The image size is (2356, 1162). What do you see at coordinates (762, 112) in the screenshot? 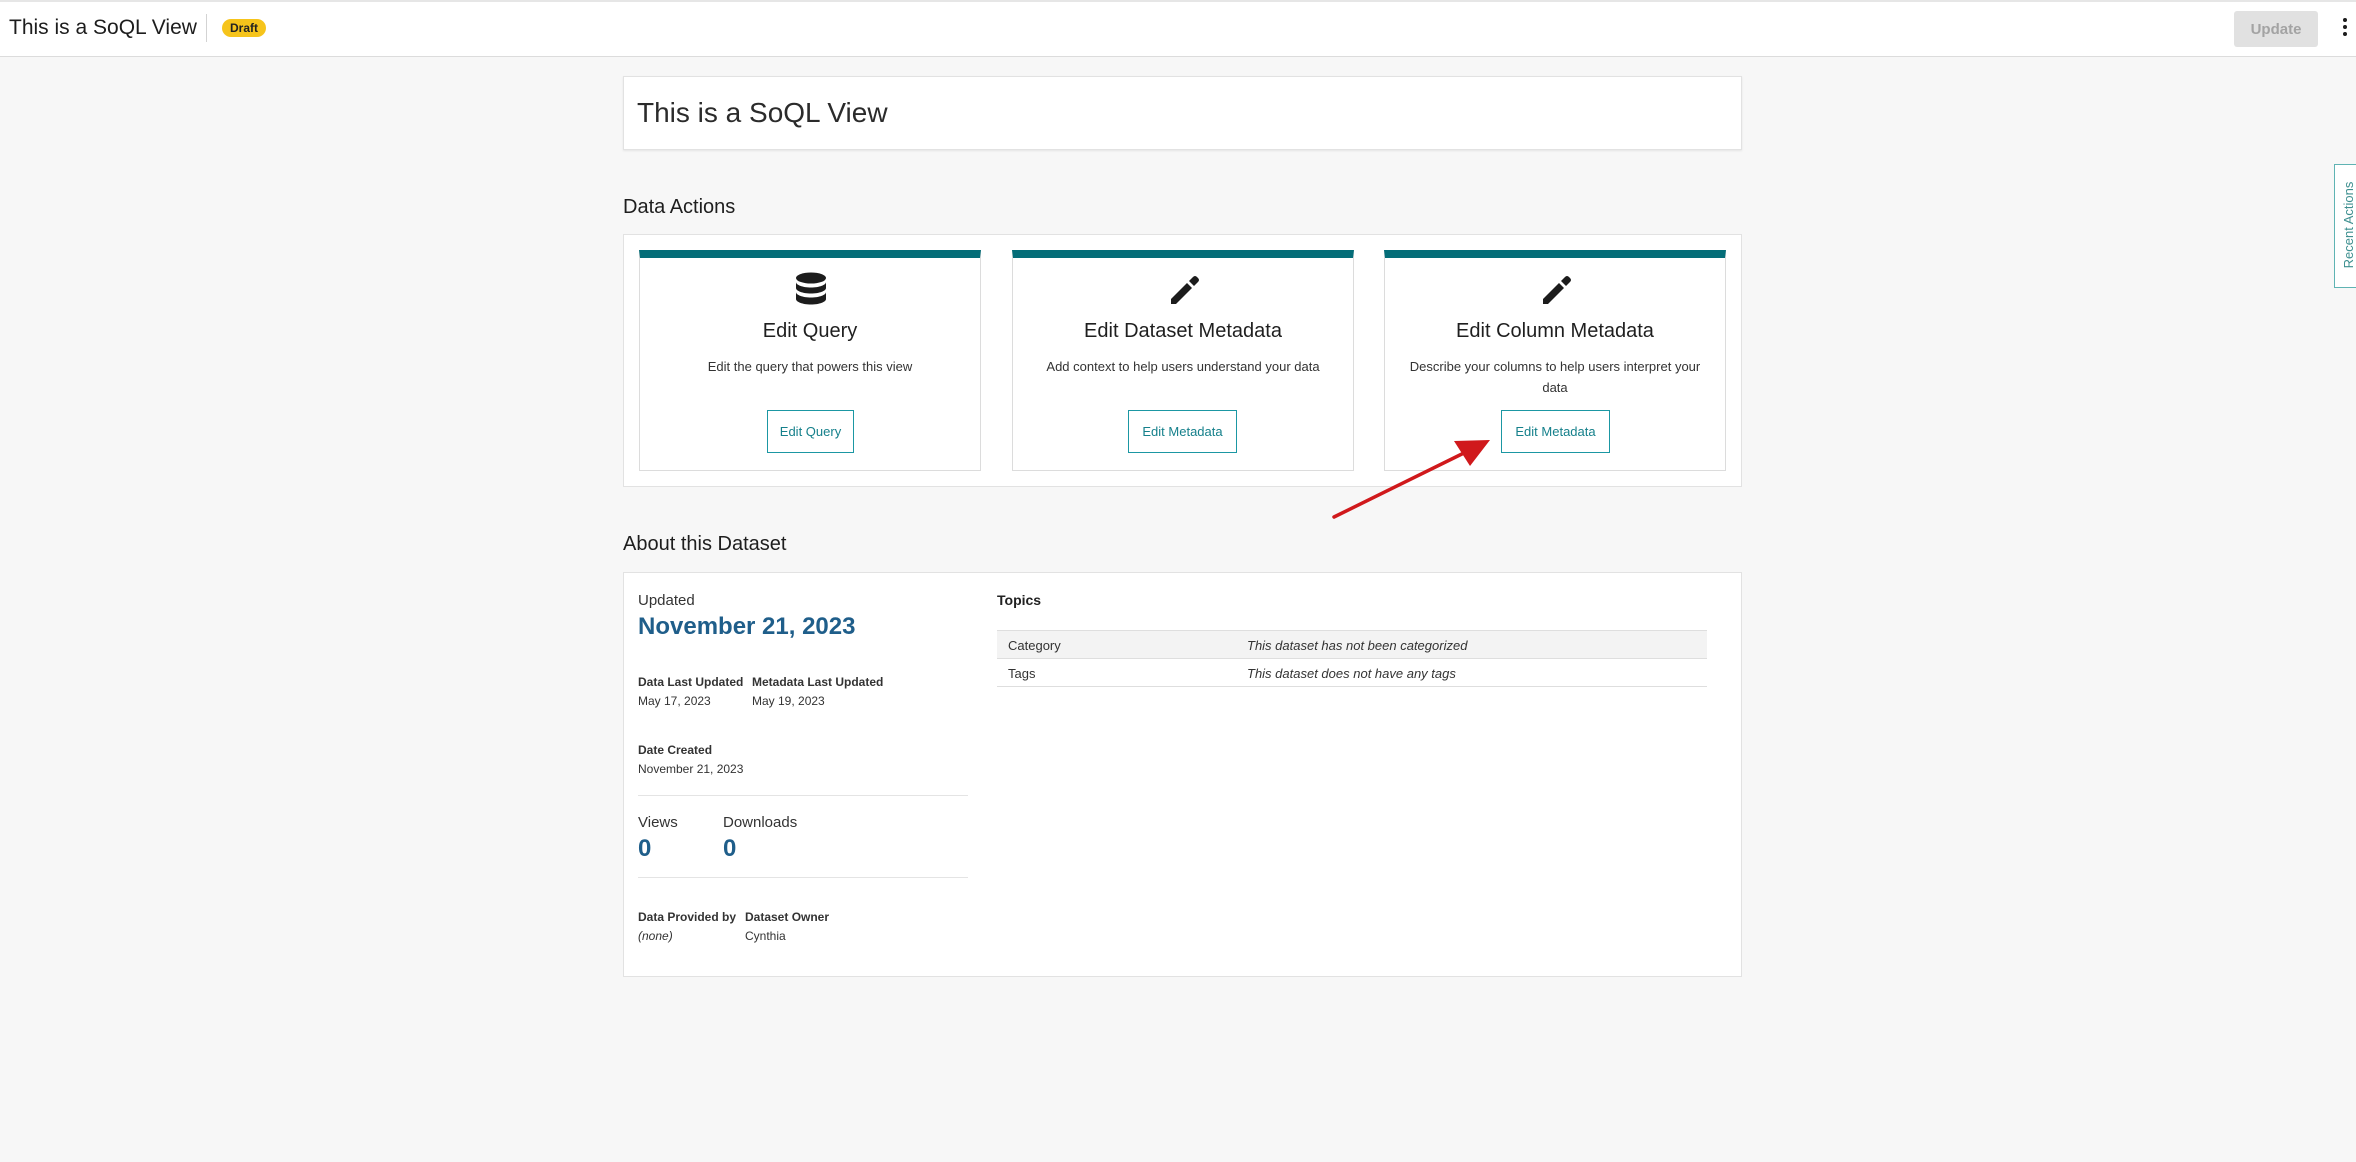
I see `page-title: This is a SoQL View` at bounding box center [762, 112].